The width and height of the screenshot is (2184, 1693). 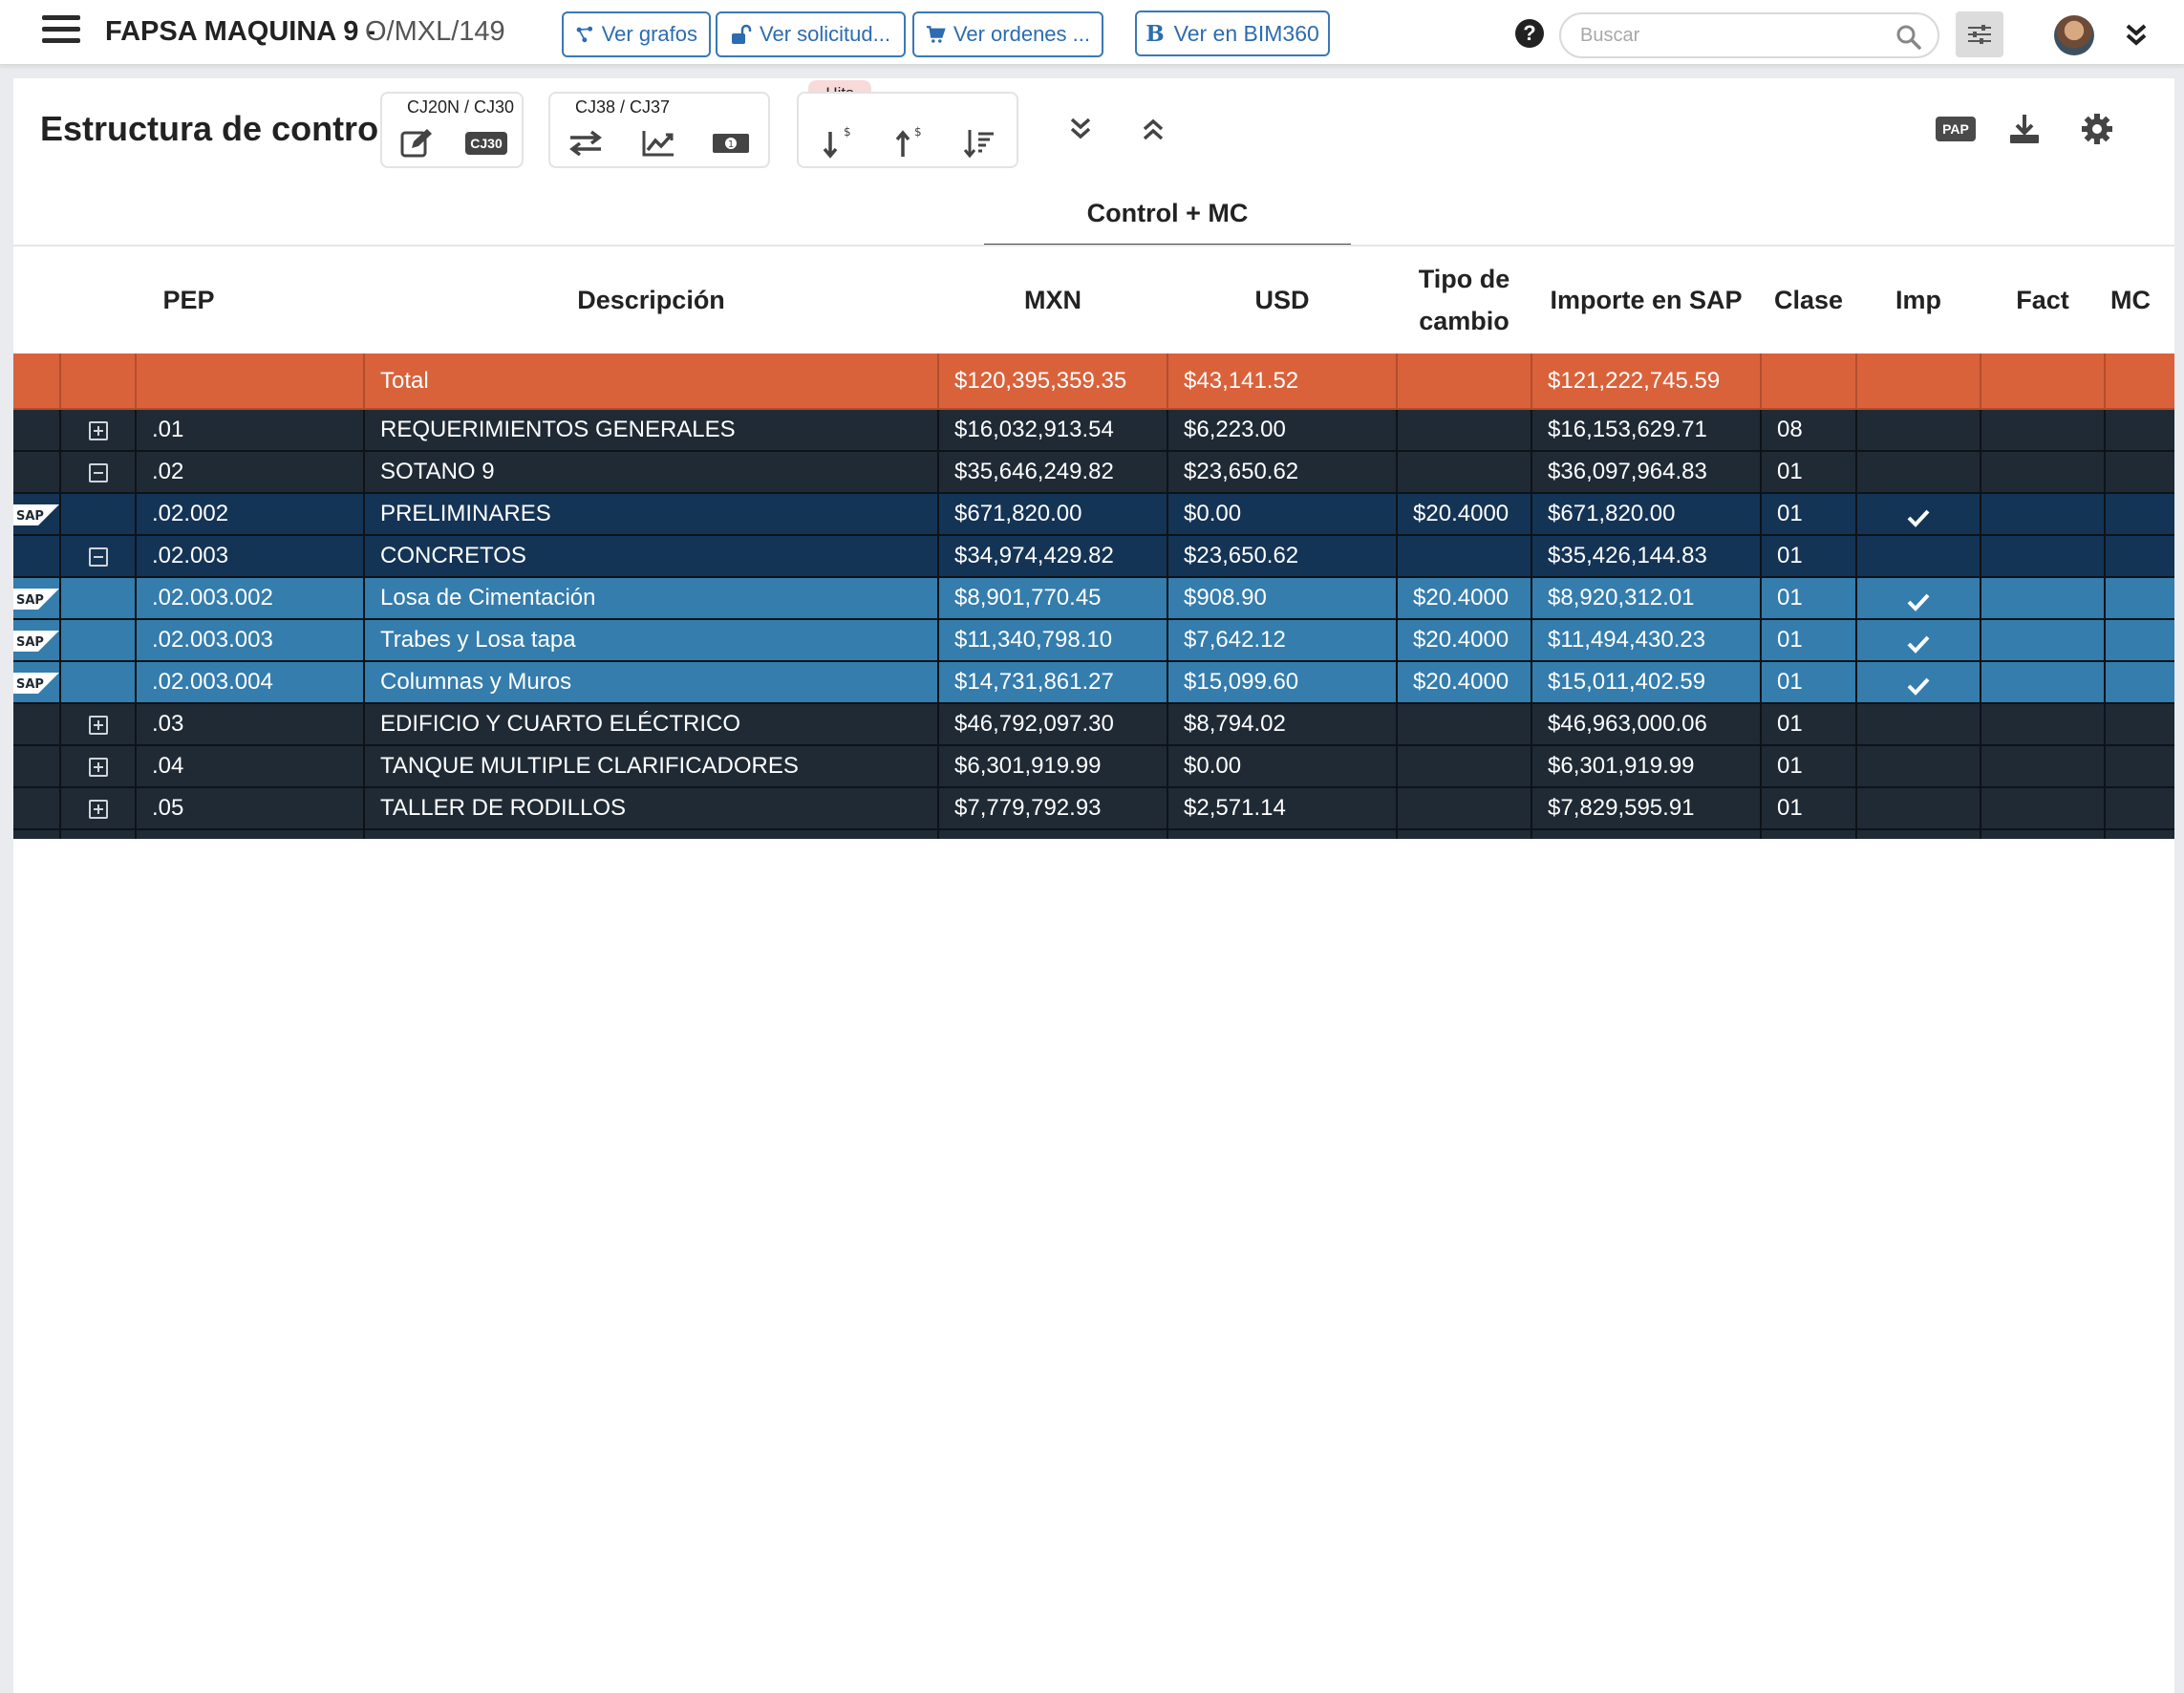 What do you see at coordinates (1647, 514) in the screenshot?
I see `row-importe-sap: $671,820.00` at bounding box center [1647, 514].